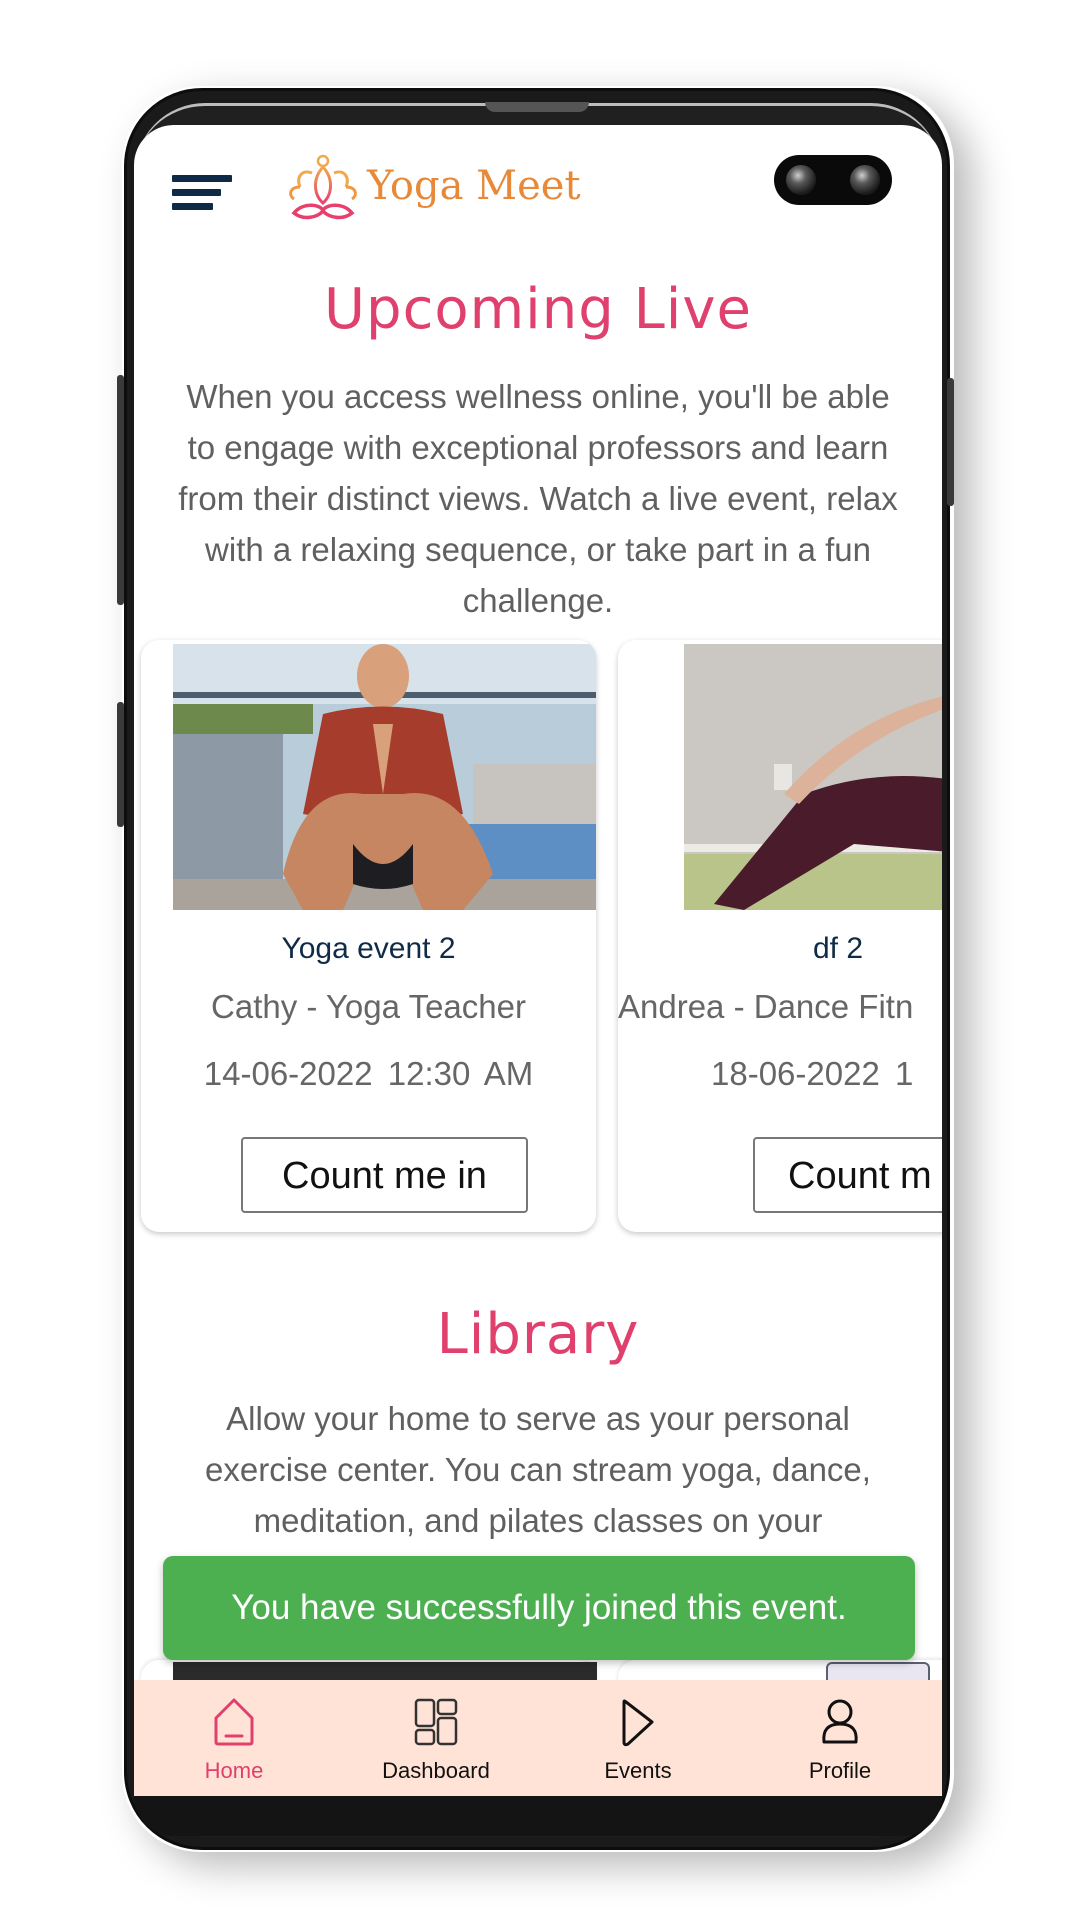  I want to click on event-datetime: 14-06-2022 12:30 AM, so click(368, 1074).